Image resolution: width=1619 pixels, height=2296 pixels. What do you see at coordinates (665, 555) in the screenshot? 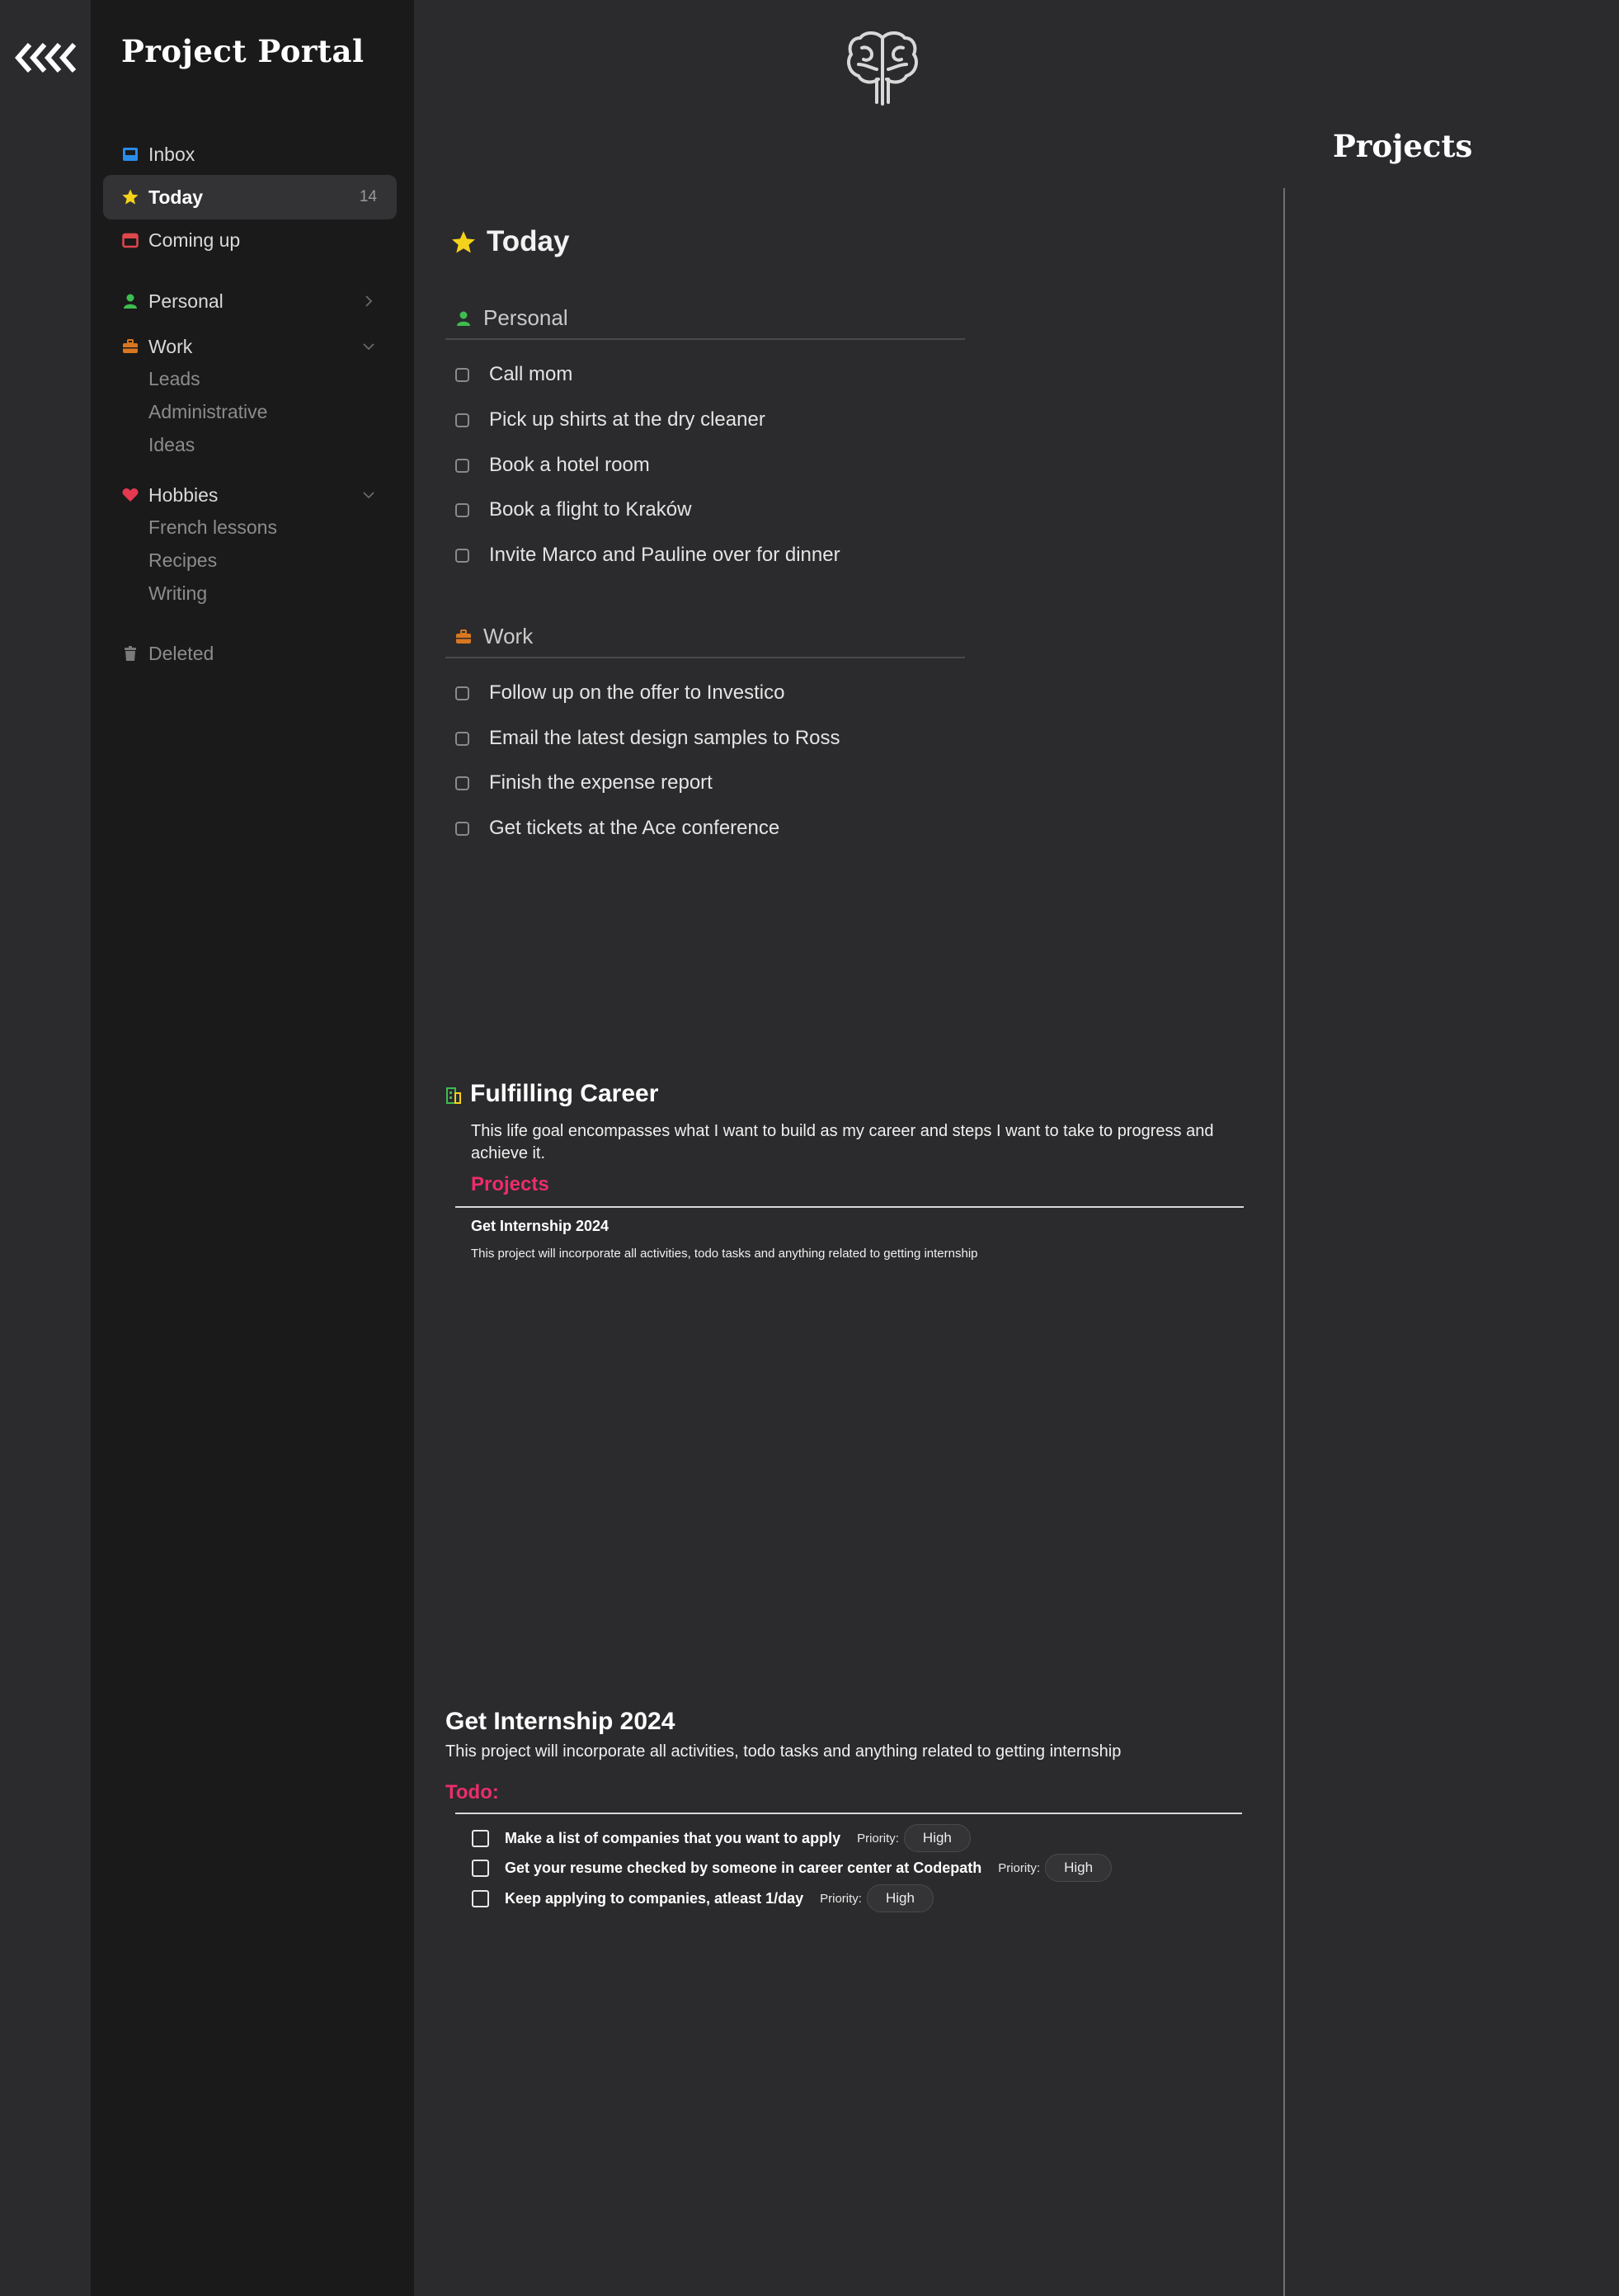
I see `task-label: Invite Marco and Pauline over for dinner` at bounding box center [665, 555].